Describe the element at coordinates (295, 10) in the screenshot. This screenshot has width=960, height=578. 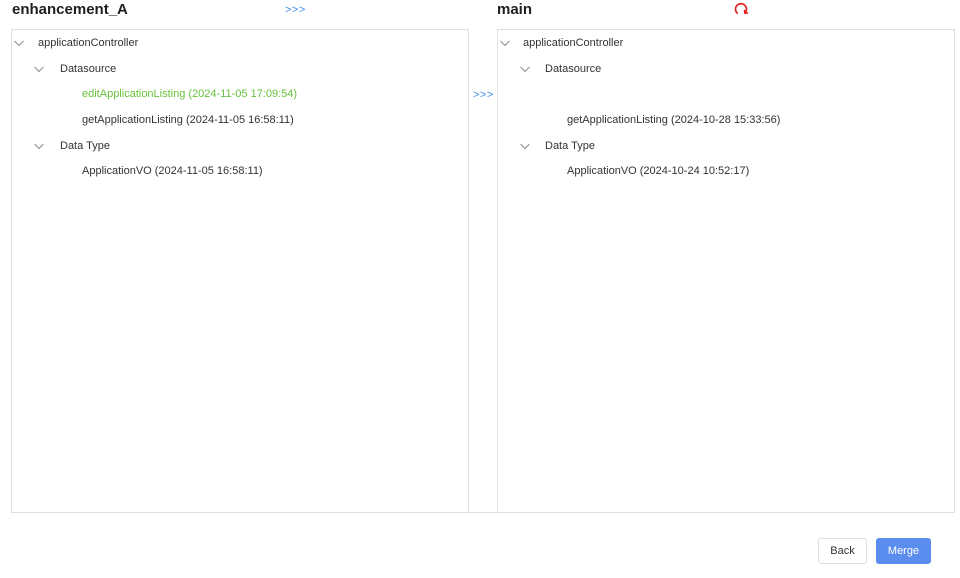
I see `copy-all-to-right-link: >>>` at that location.